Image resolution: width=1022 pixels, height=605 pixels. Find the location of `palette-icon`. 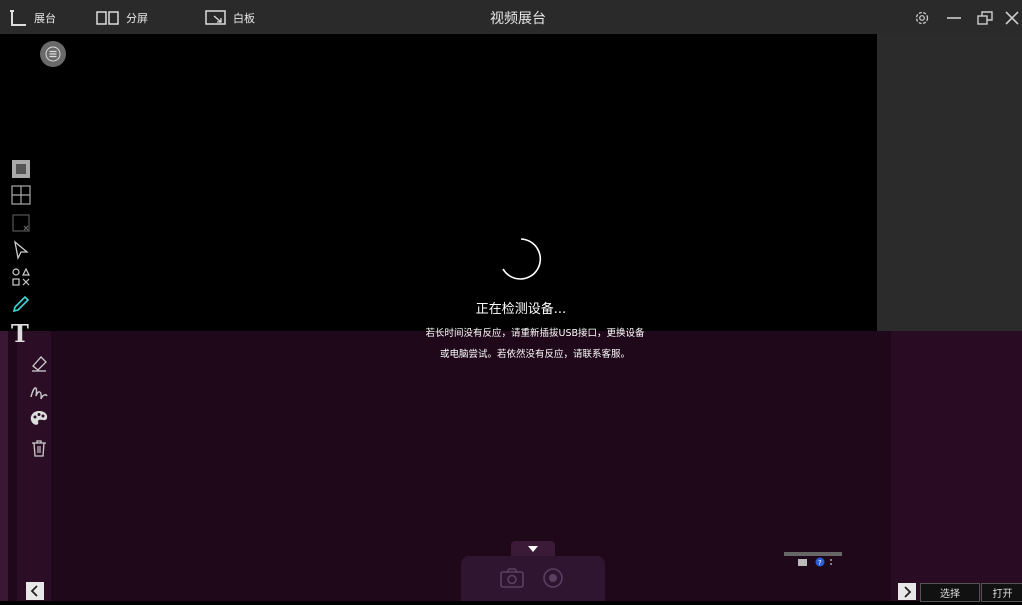

palette-icon is located at coordinates (39, 418).